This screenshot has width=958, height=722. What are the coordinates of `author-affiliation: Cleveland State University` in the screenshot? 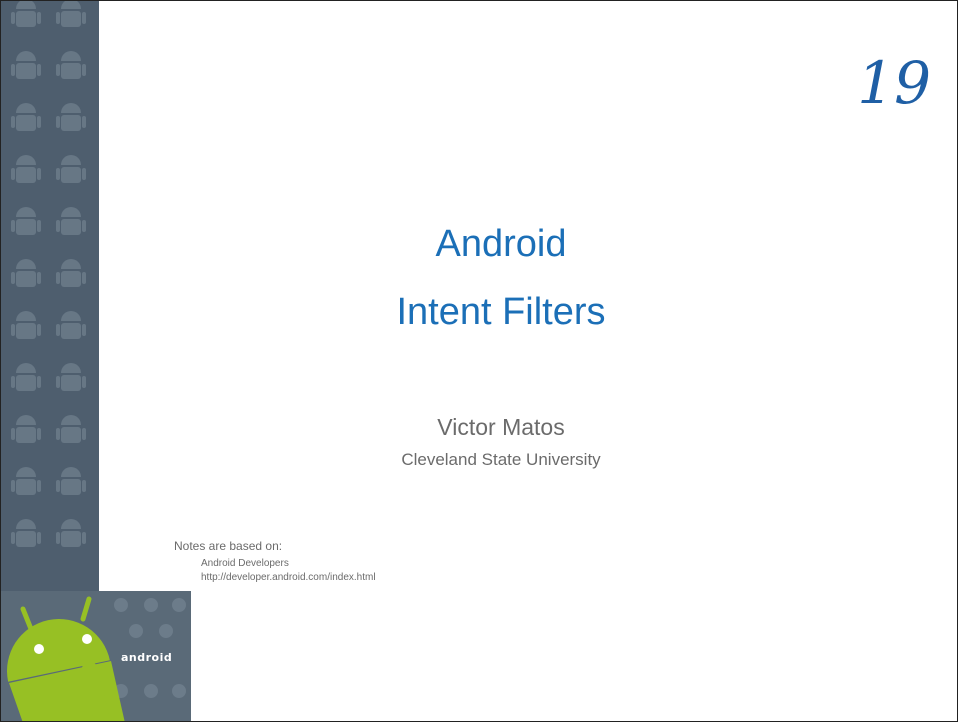 It's located at (501, 459).